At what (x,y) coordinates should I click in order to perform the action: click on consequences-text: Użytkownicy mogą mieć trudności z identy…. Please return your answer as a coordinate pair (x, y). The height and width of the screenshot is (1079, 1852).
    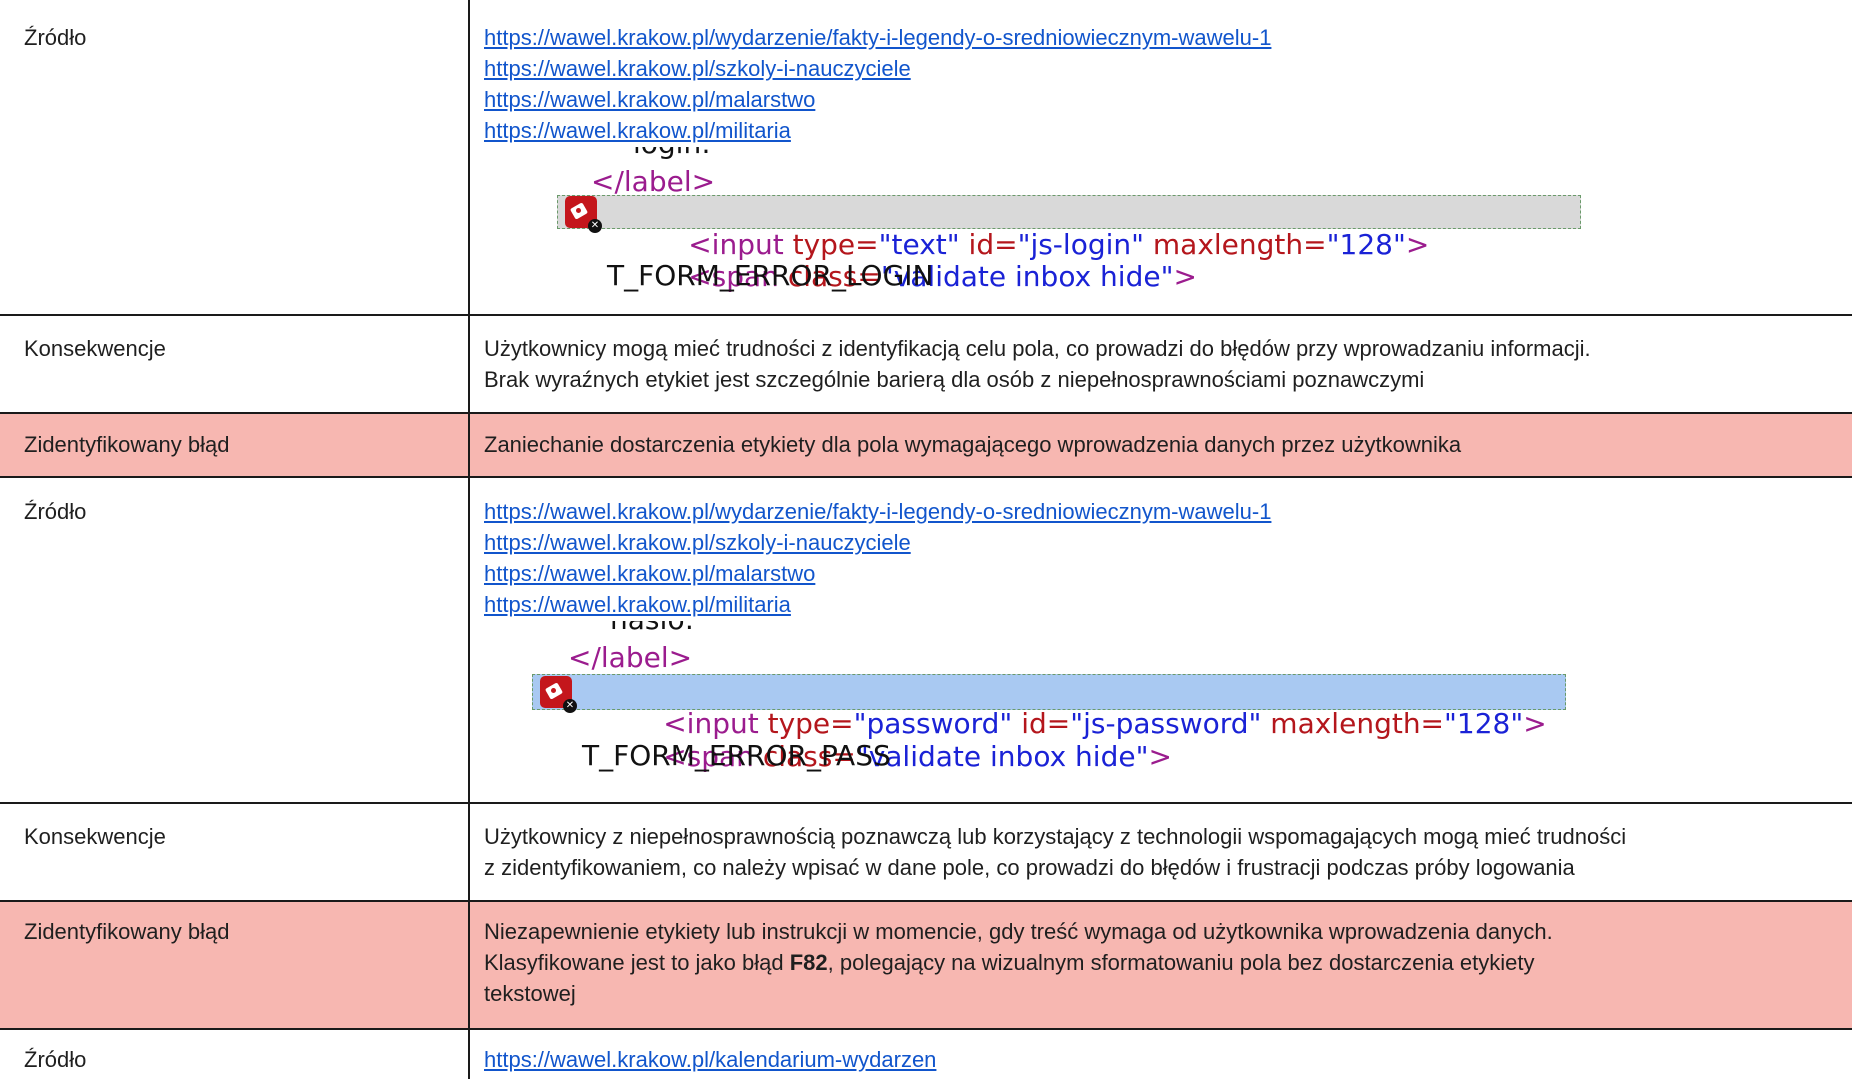
    Looking at the image, I should click on (1037, 364).